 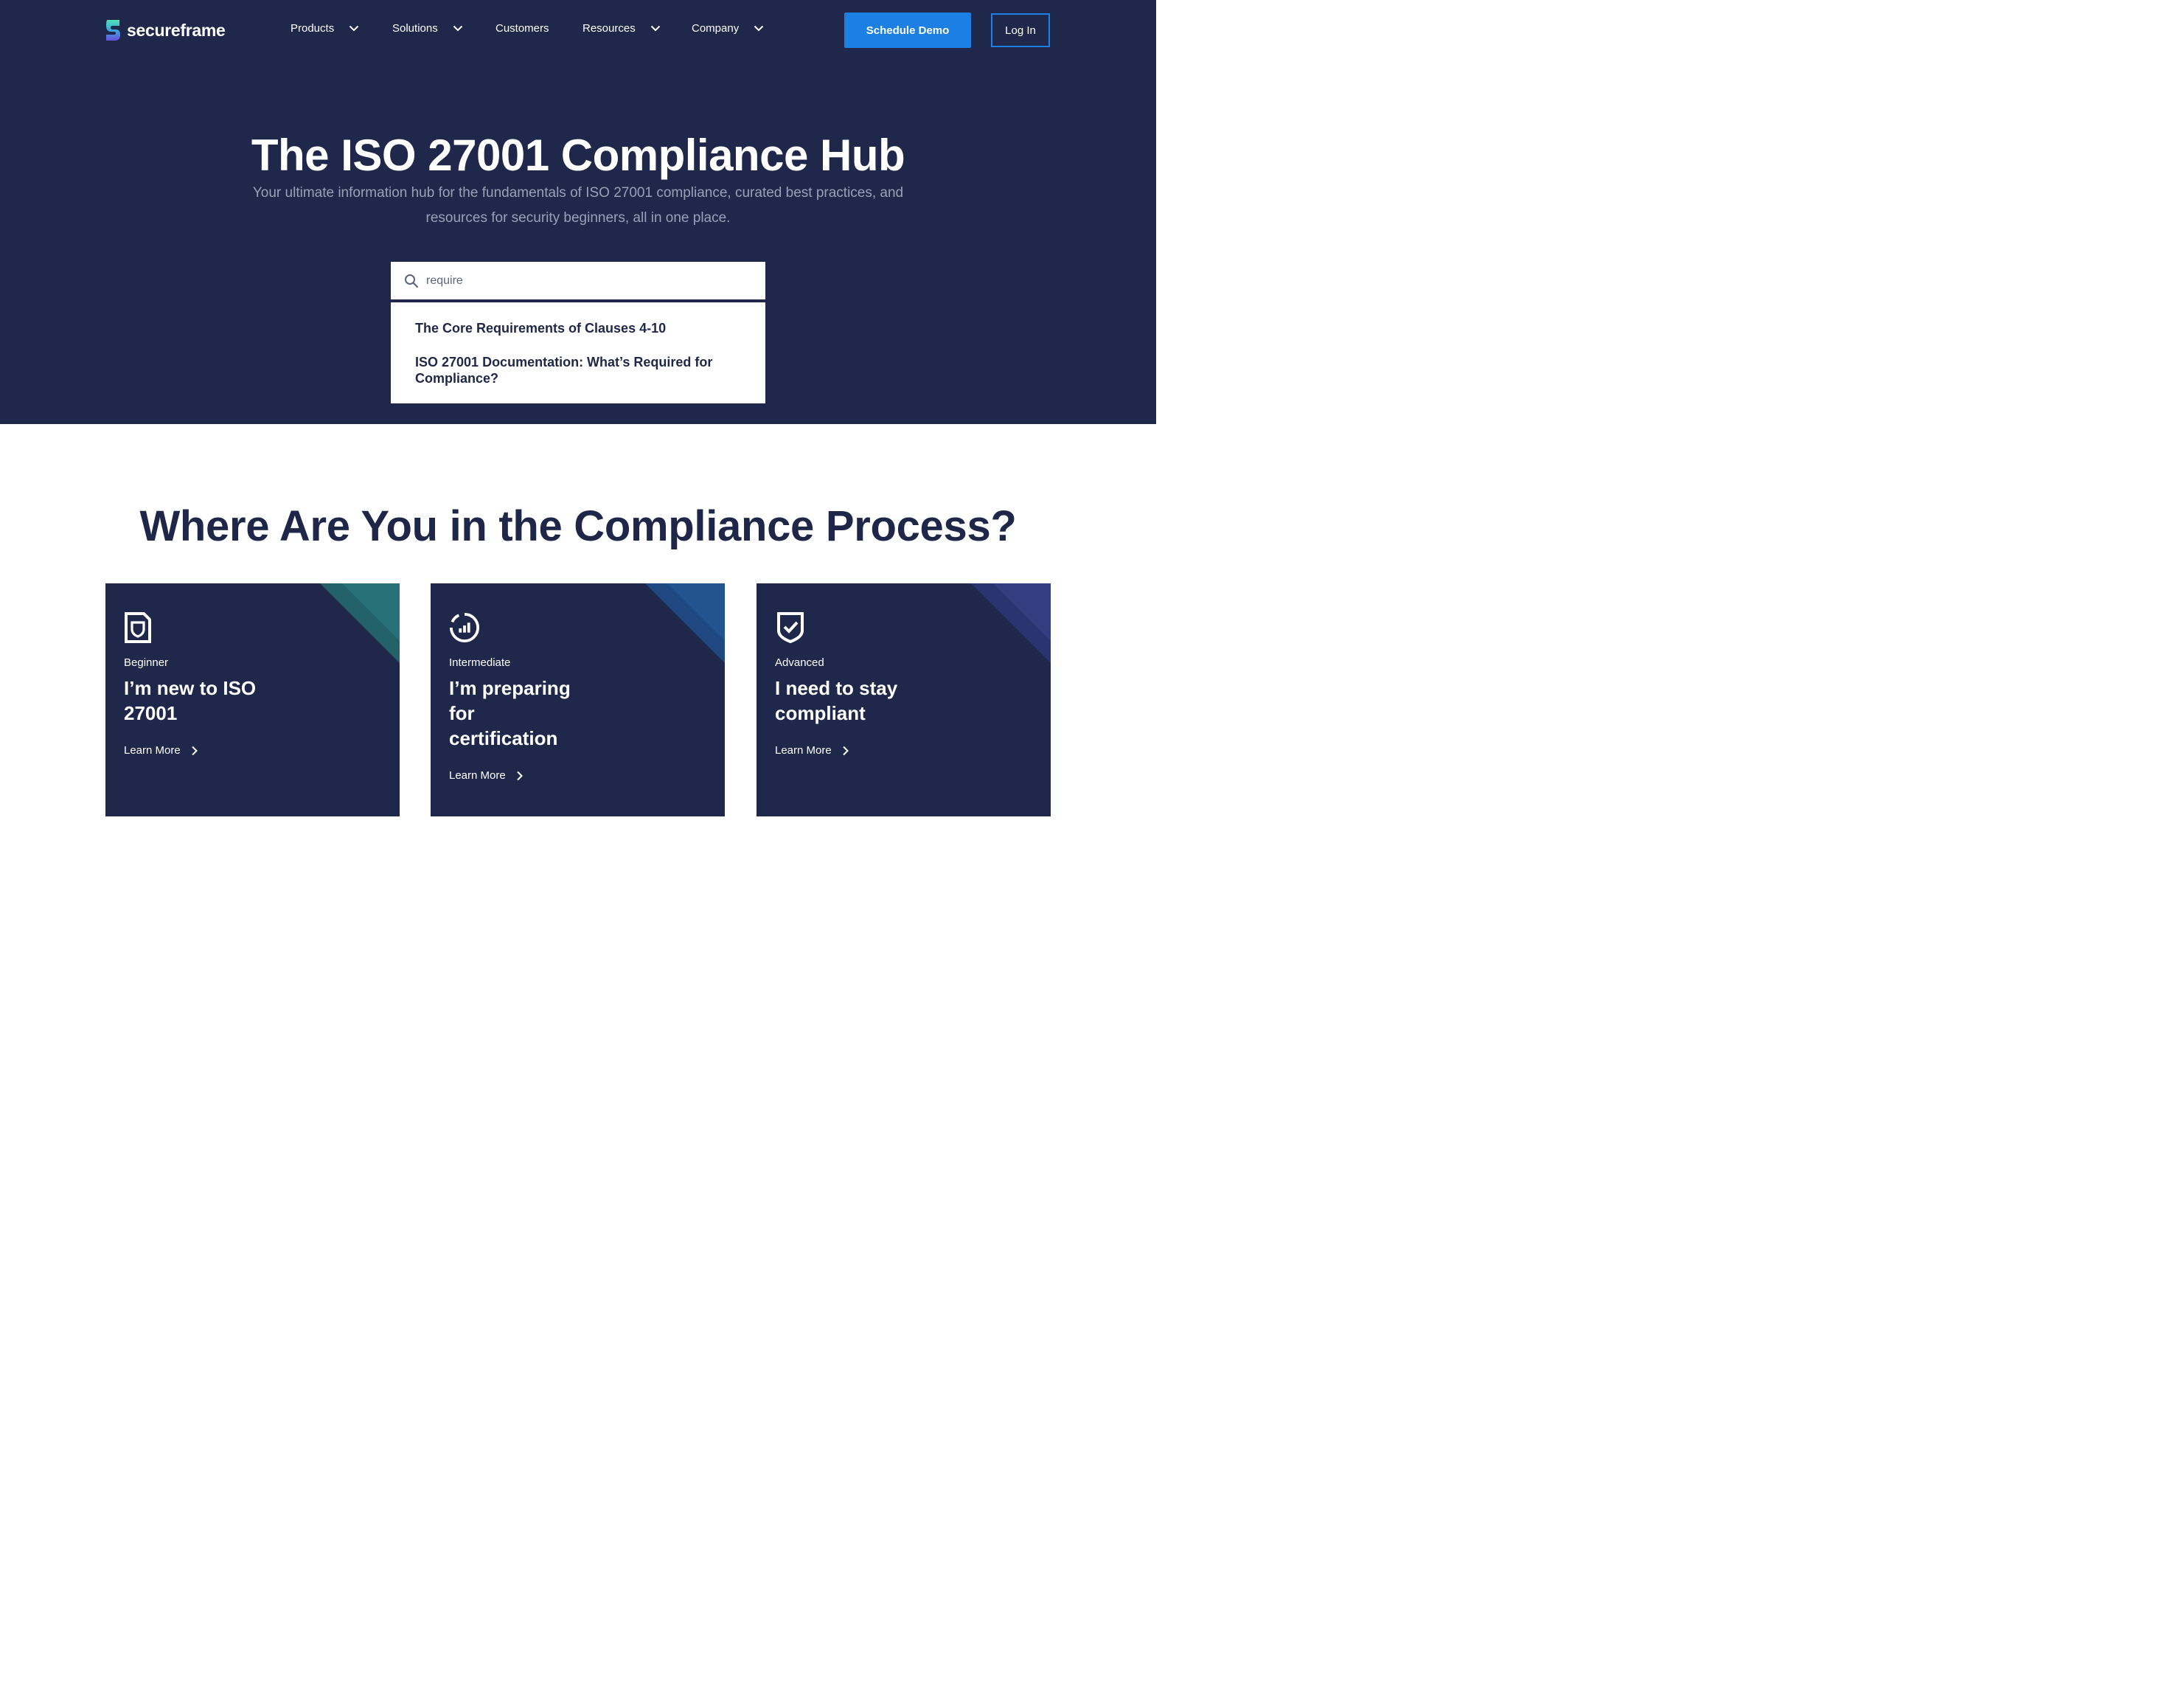 I want to click on nav-solutions-label: Solutions, so click(x=415, y=28).